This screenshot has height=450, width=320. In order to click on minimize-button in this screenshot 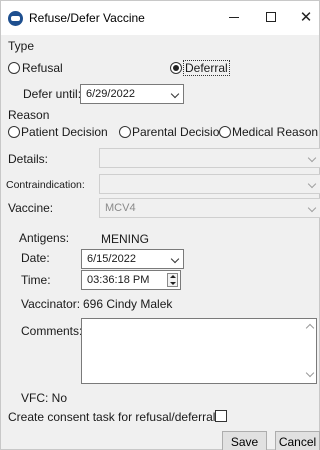, I will do `click(234, 17)`.